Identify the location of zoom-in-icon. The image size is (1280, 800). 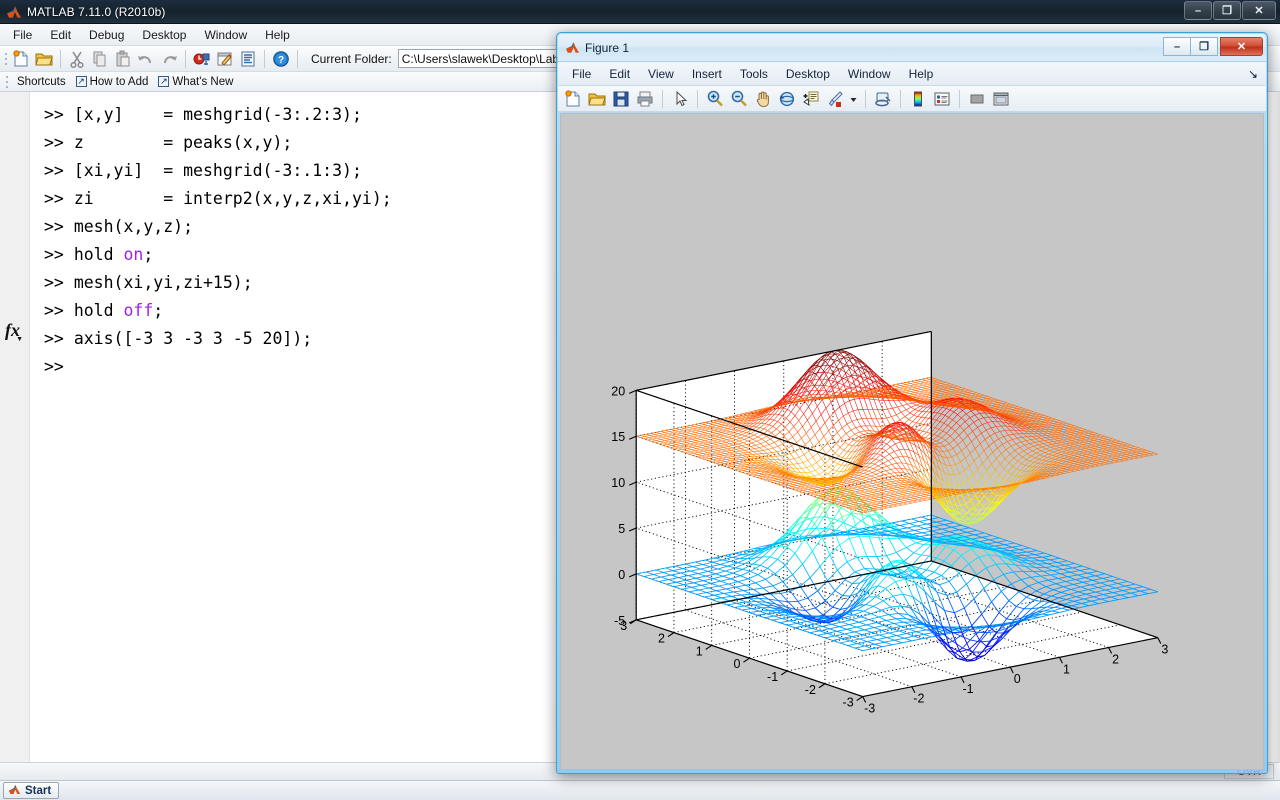
(715, 99).